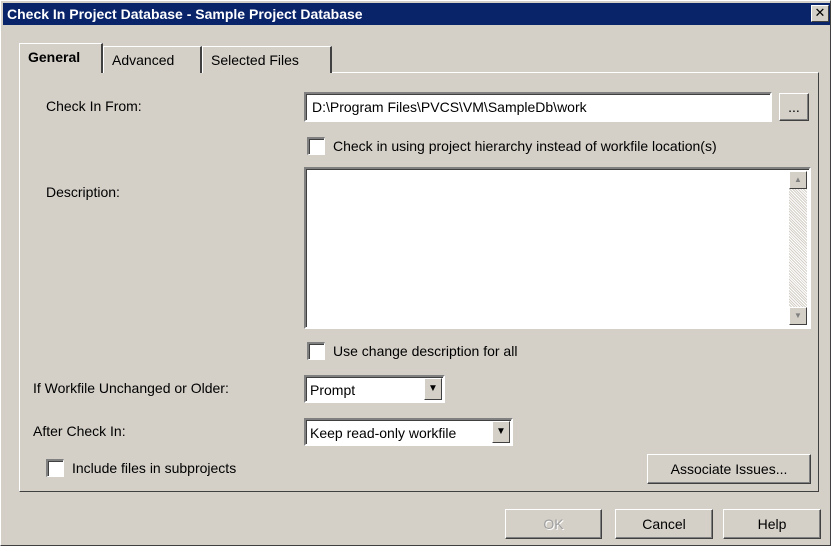  What do you see at coordinates (143, 60) in the screenshot?
I see `tab-advanced-label: Advanced` at bounding box center [143, 60].